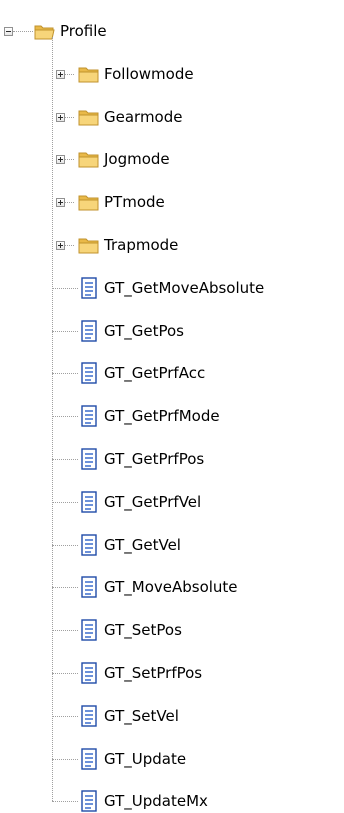 The height and width of the screenshot is (813, 344). I want to click on tree-item-label: GT_SetPos, so click(143, 630).